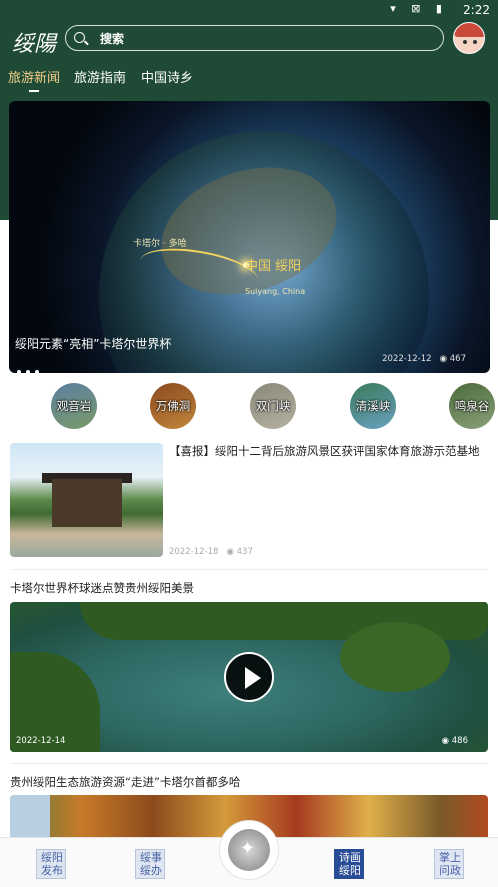  I want to click on news-thumbnail, so click(86, 500).